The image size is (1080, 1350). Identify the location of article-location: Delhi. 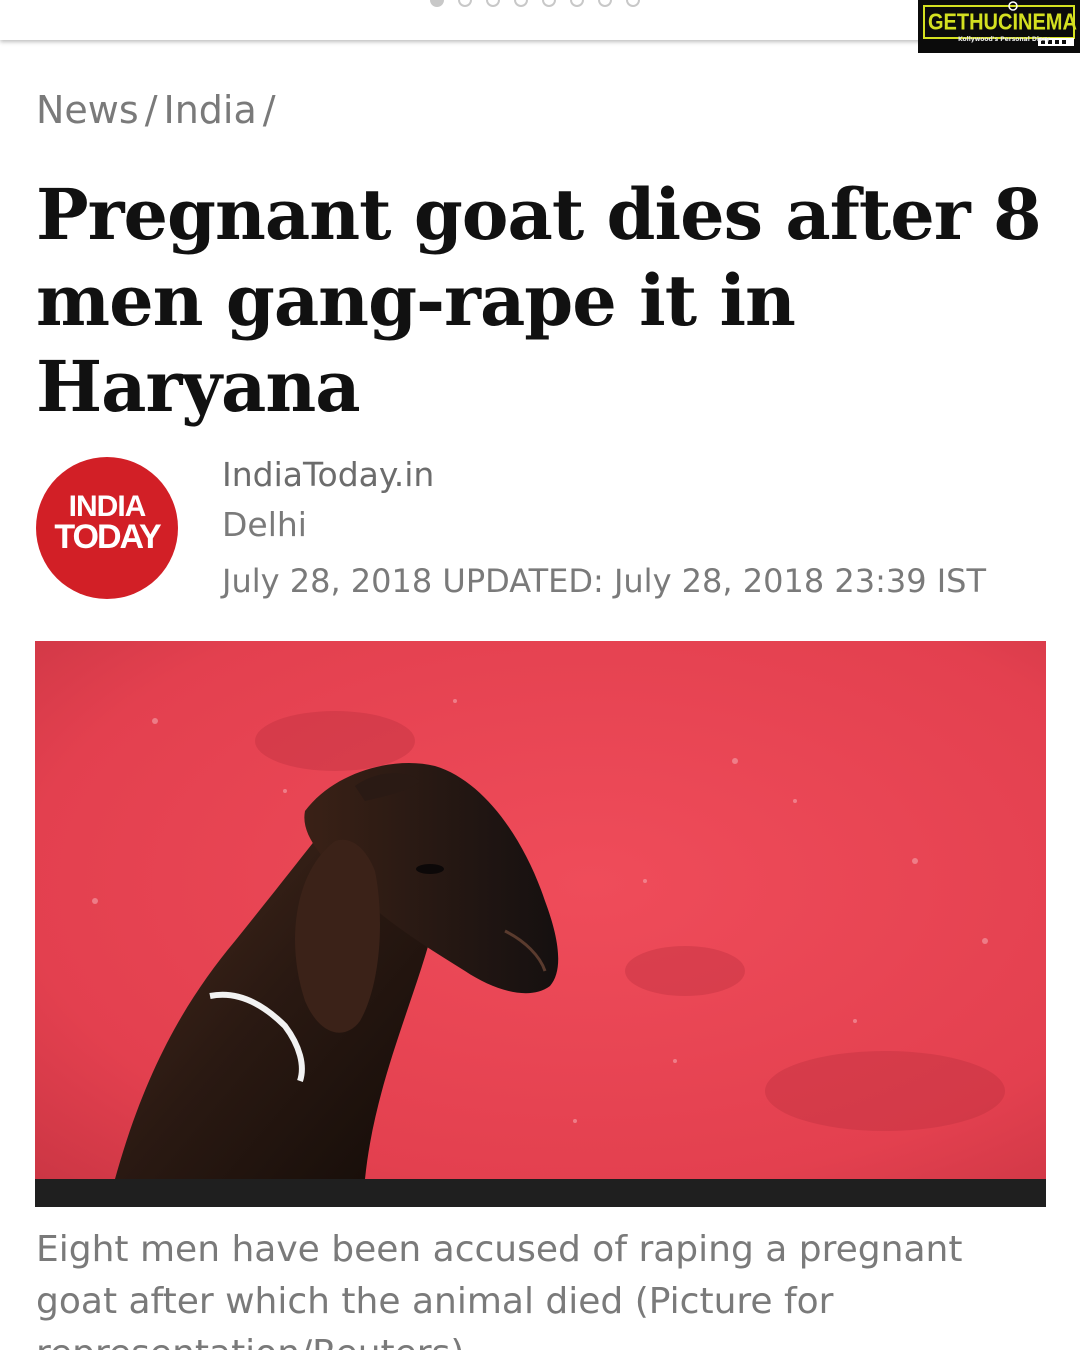
(264, 524).